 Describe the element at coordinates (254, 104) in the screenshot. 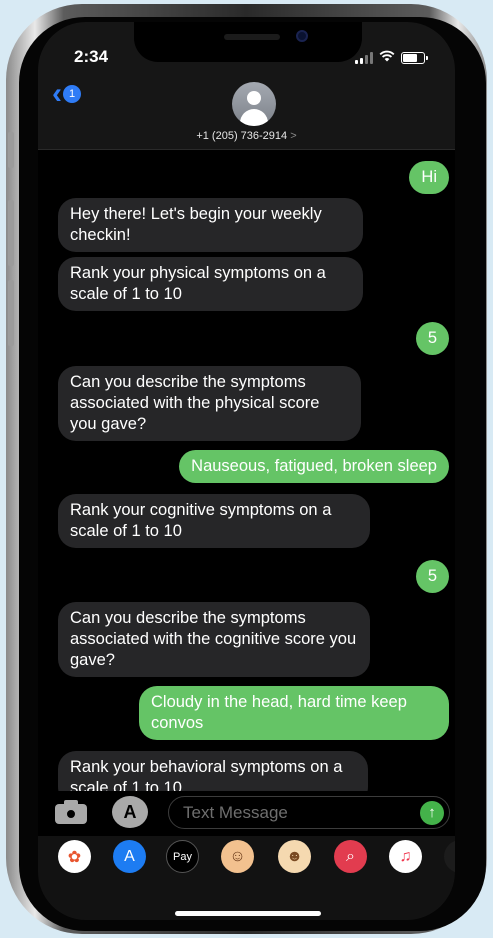

I see `contact-avatar` at that location.